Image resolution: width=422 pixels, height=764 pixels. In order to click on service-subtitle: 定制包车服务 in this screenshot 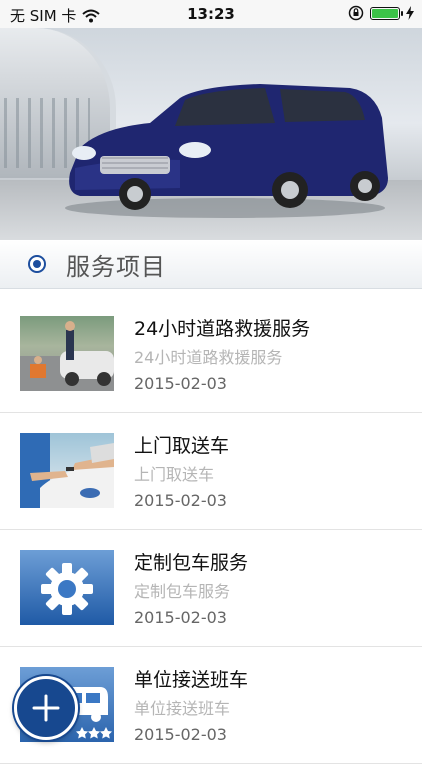, I will do `click(182, 591)`.